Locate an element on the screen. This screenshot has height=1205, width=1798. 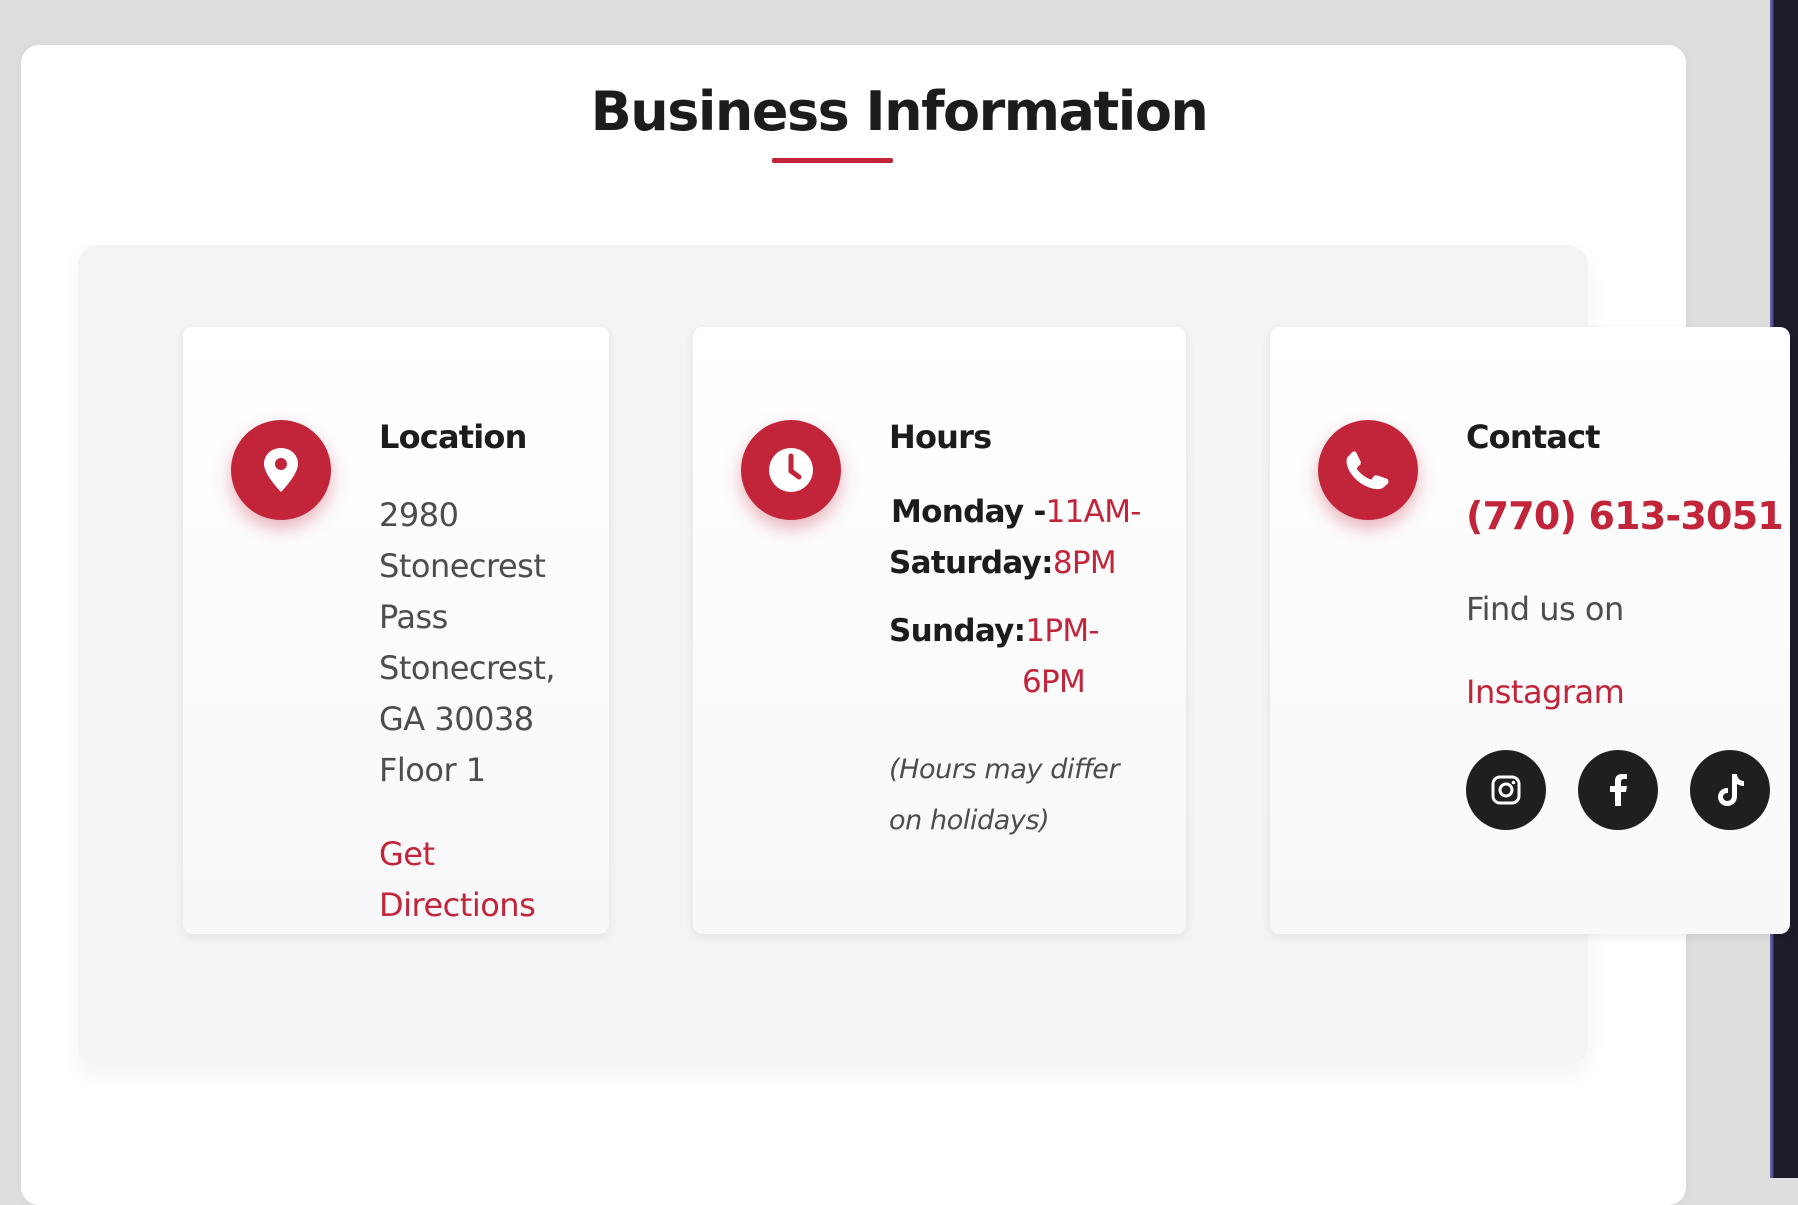
address-line: Floor 1 is located at coordinates (432, 770).